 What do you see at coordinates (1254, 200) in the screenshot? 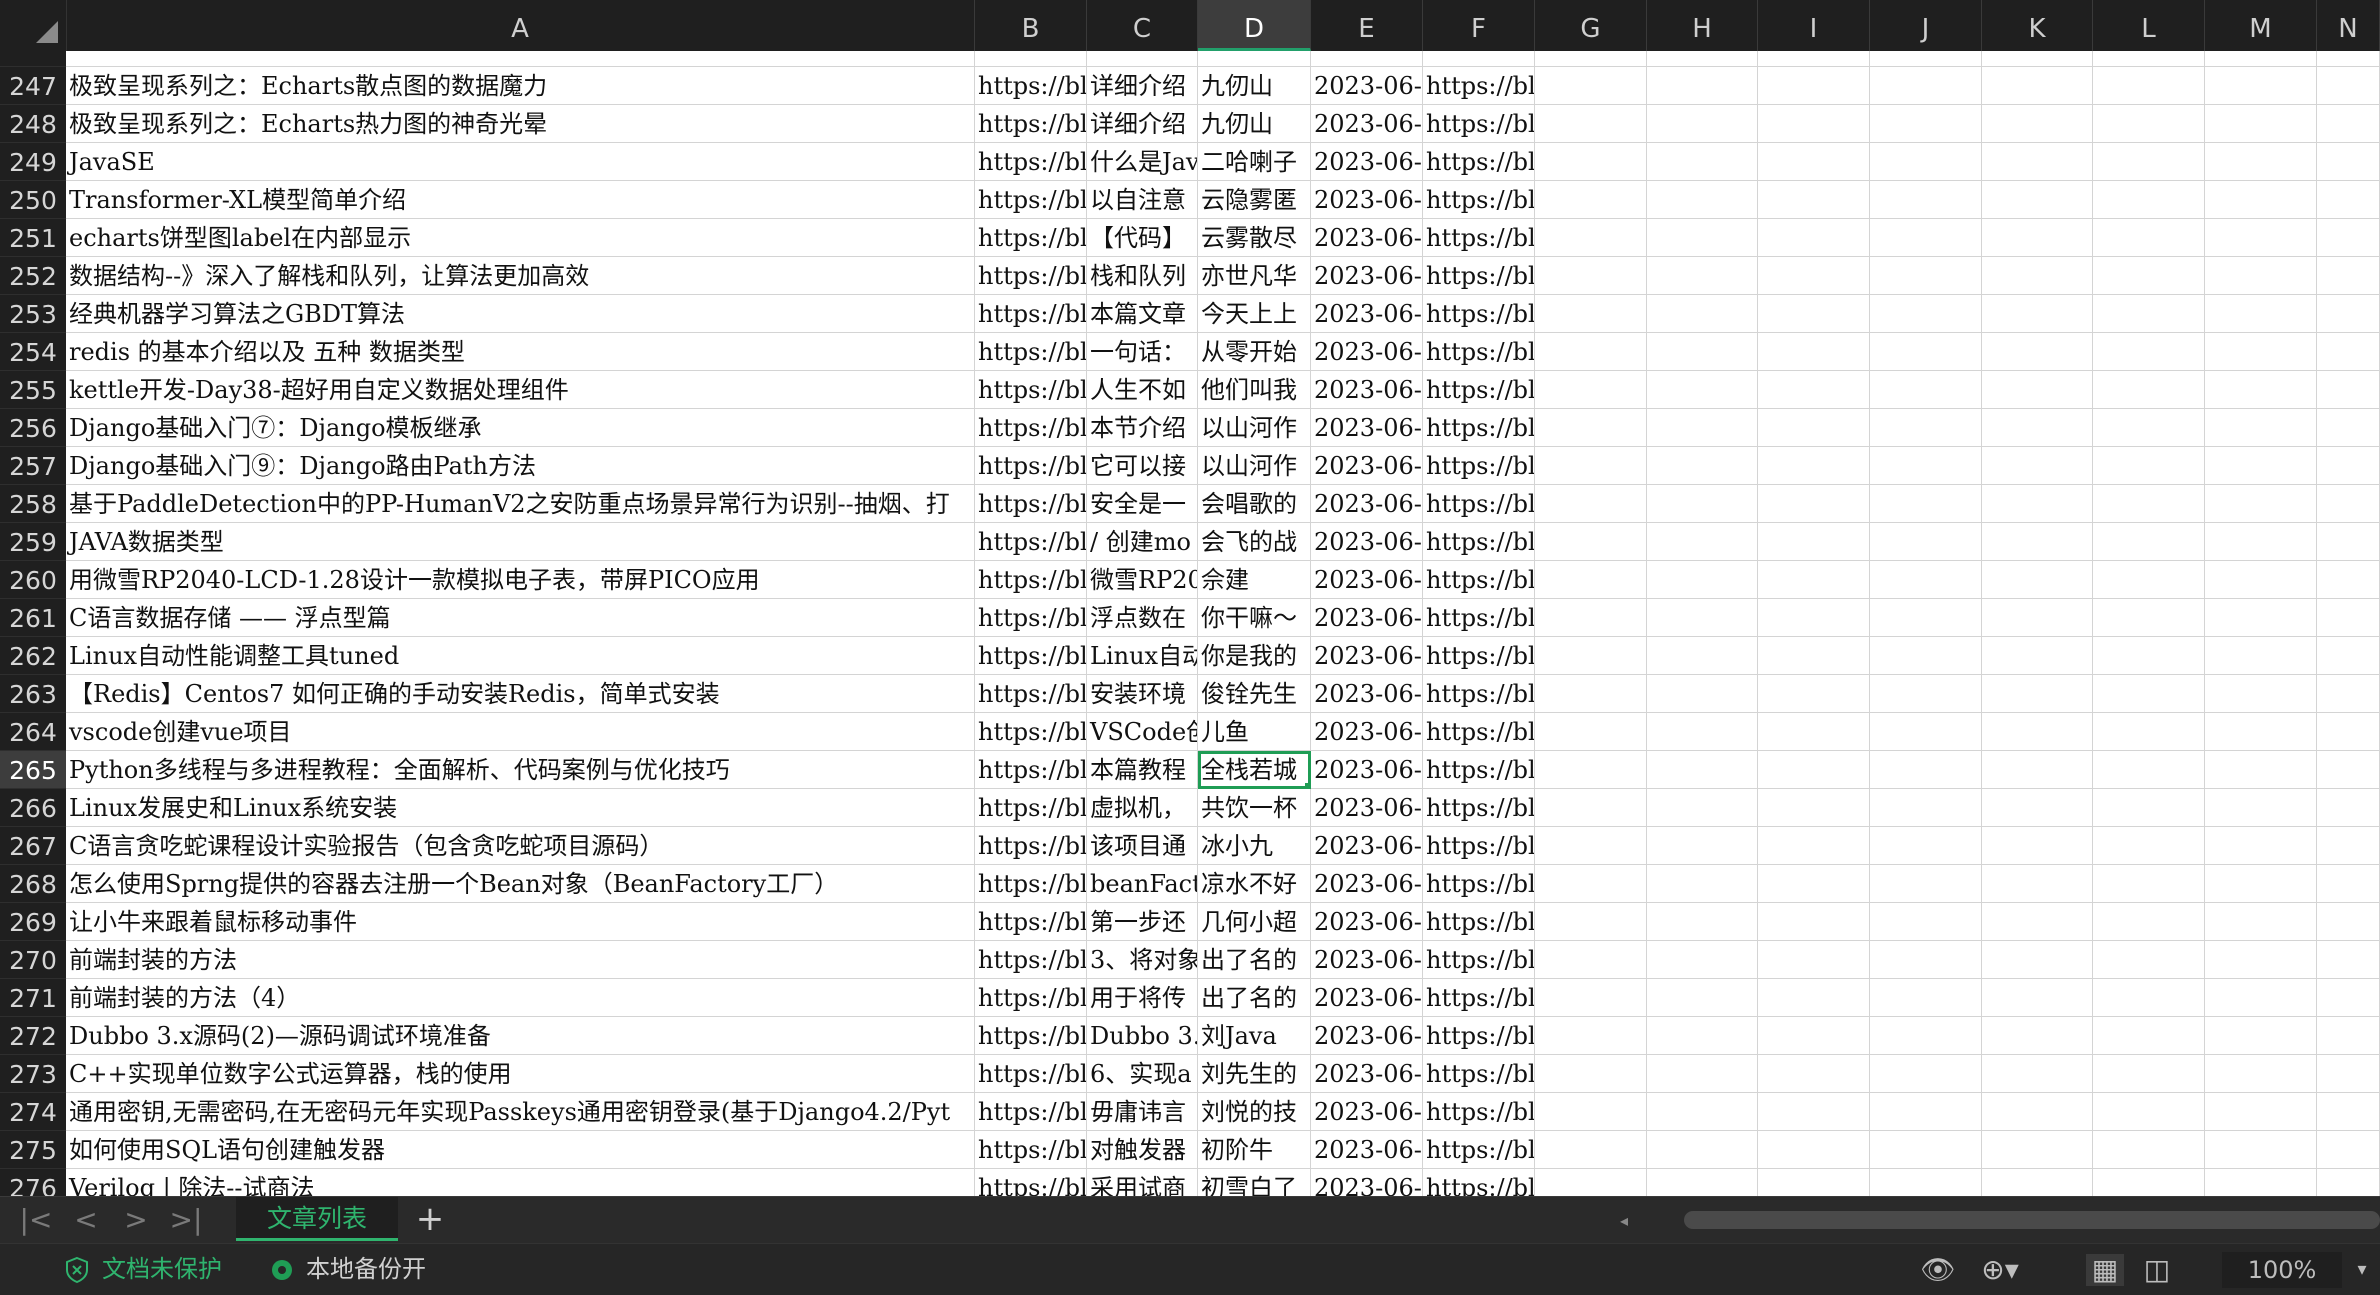
I see `cell-d: 云隐雾匿` at bounding box center [1254, 200].